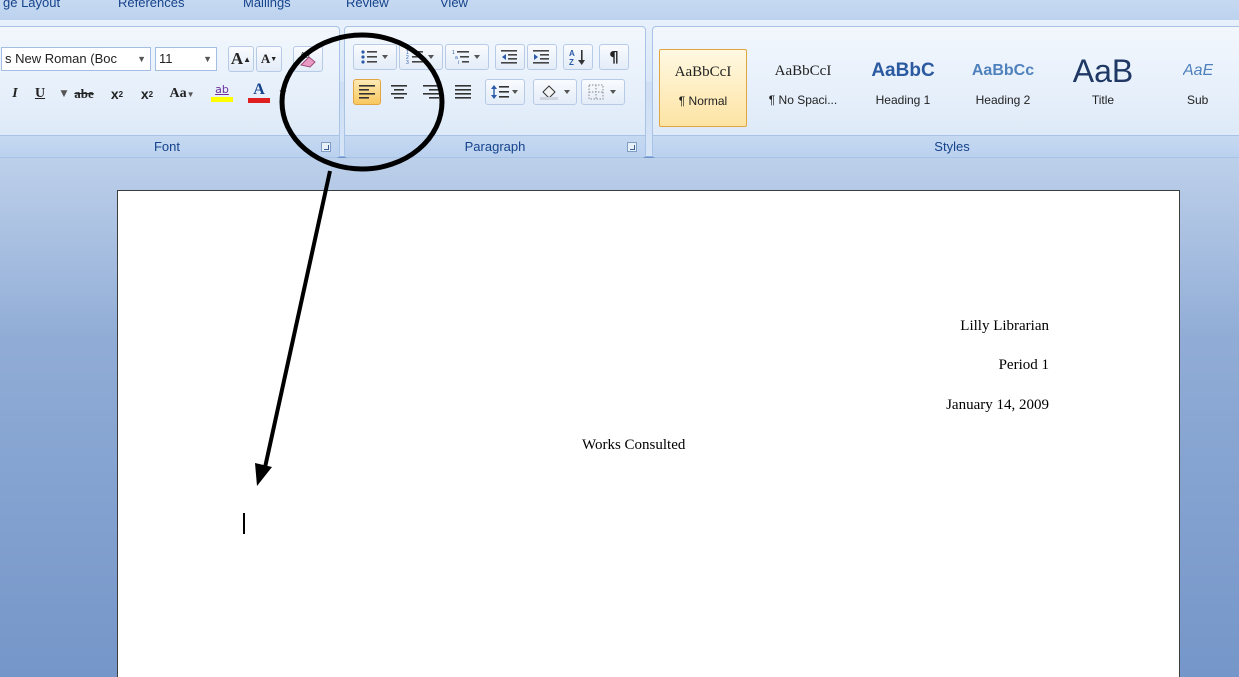 The image size is (1239, 677). Describe the element at coordinates (703, 88) in the screenshot. I see `style-normal: AaBbCcI ¶ Normal` at that location.